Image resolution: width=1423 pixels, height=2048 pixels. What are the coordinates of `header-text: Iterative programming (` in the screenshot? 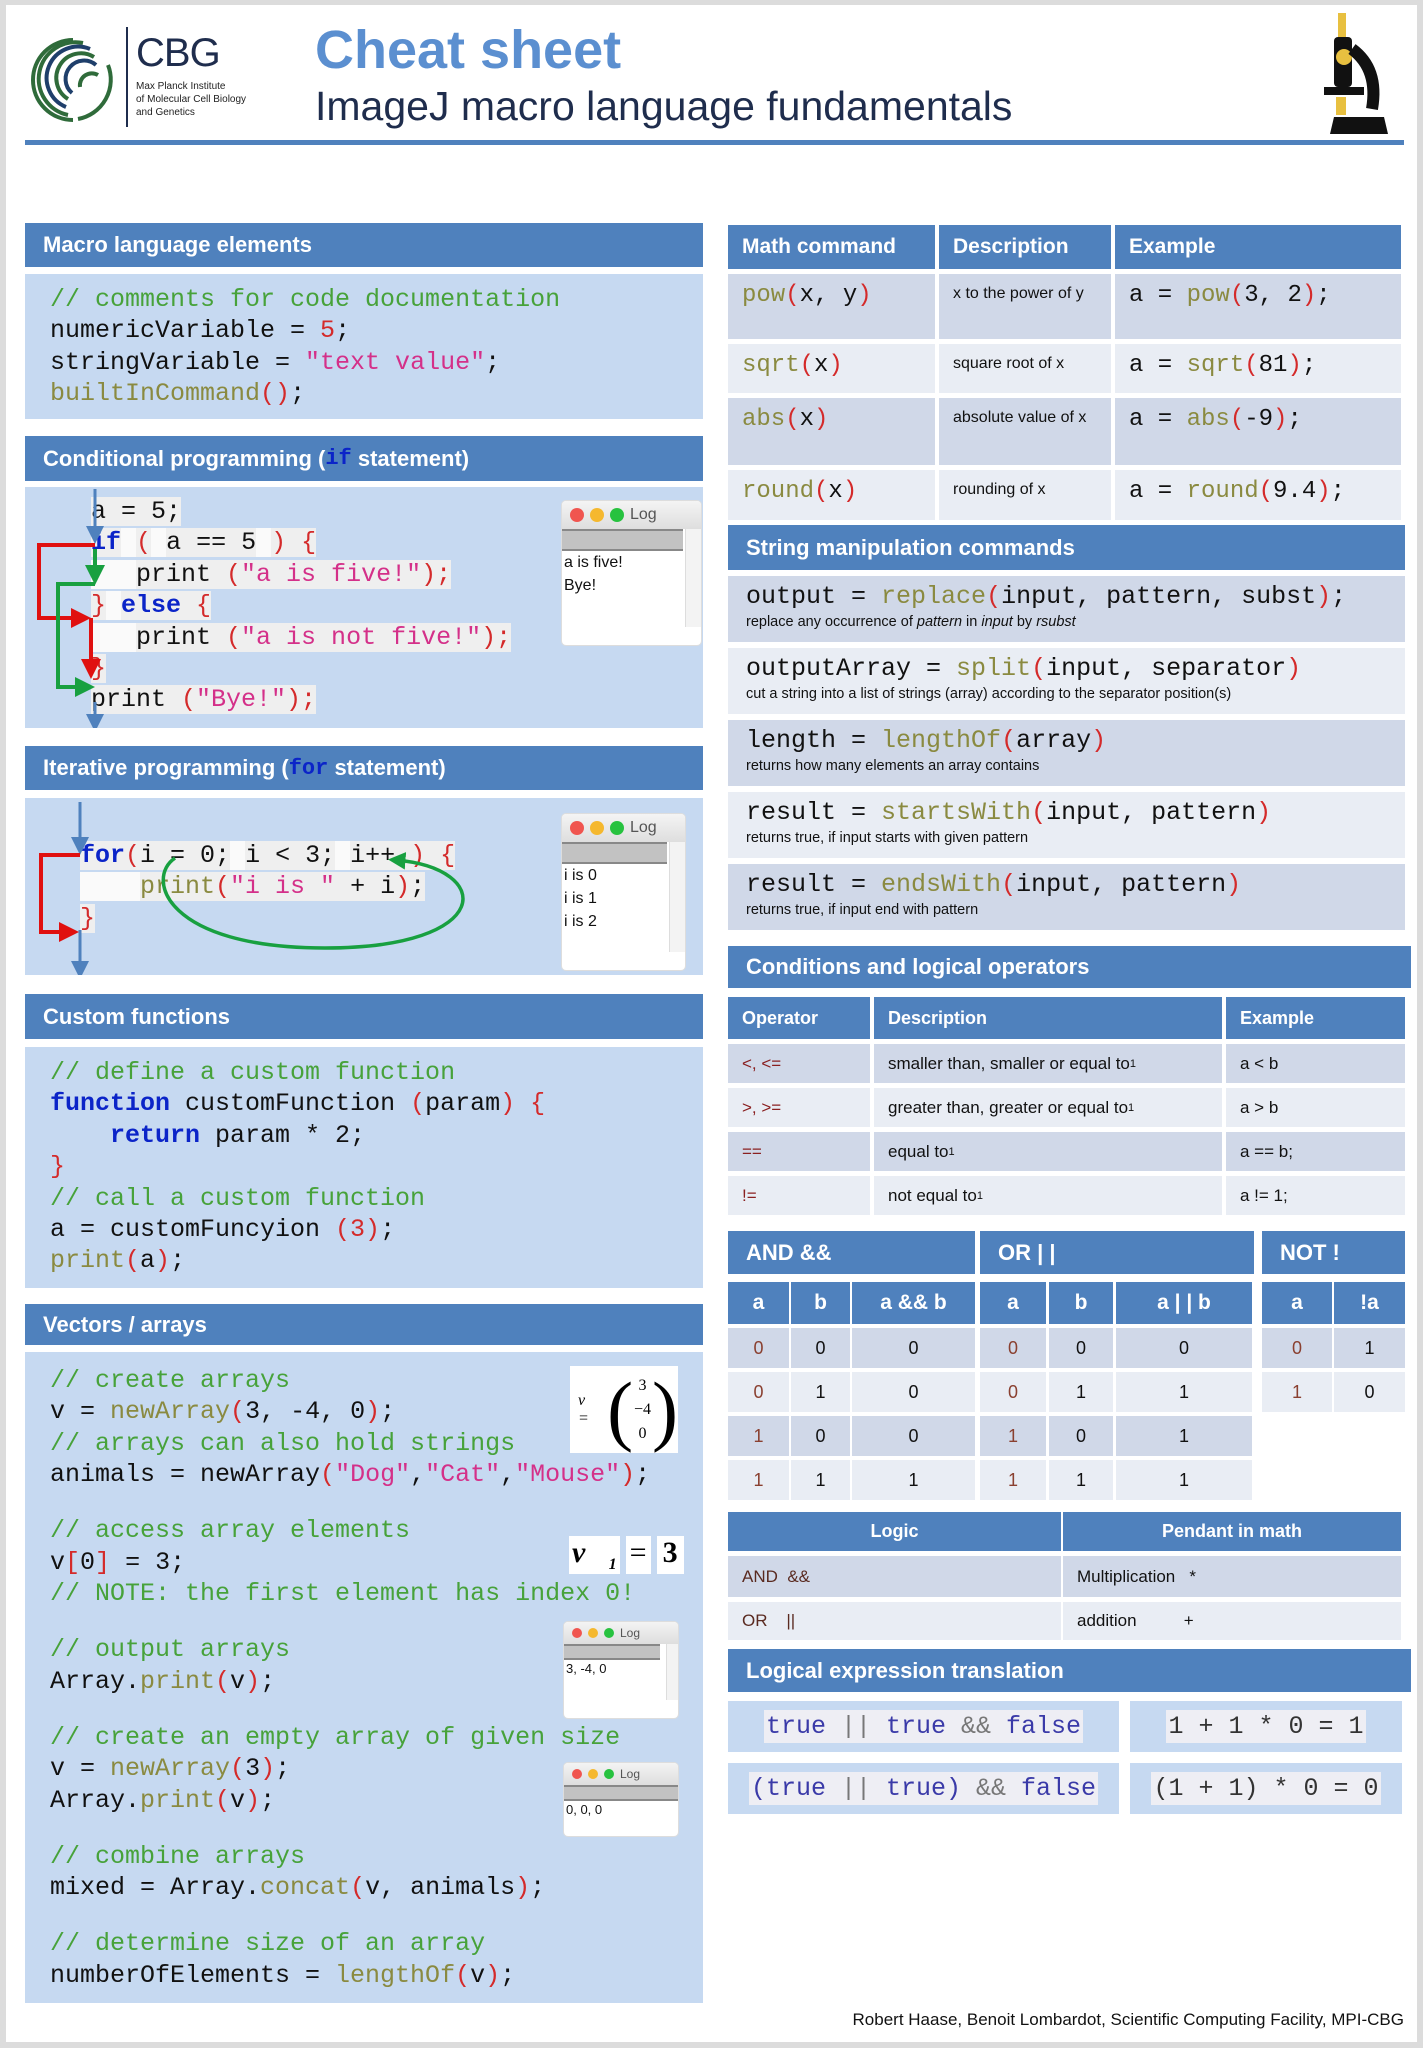 It's located at (166, 767).